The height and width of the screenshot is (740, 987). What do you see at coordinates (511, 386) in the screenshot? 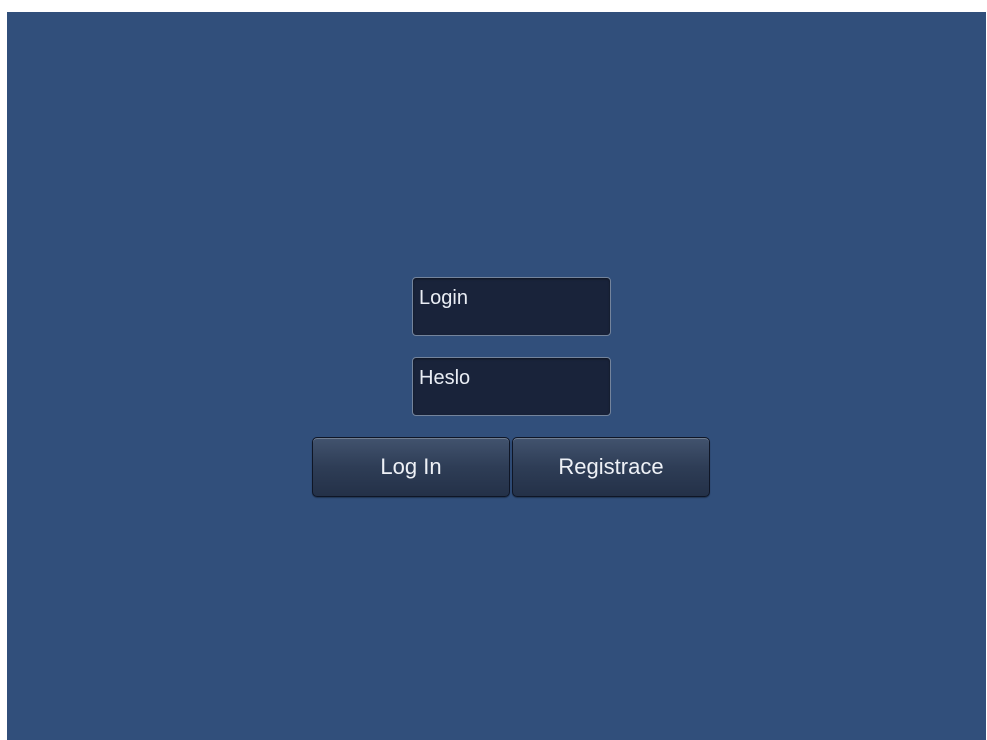
I see `password-field: Heslo` at bounding box center [511, 386].